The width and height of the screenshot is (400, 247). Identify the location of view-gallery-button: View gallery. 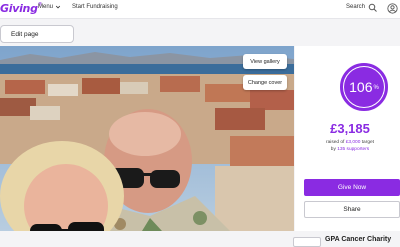
(265, 61).